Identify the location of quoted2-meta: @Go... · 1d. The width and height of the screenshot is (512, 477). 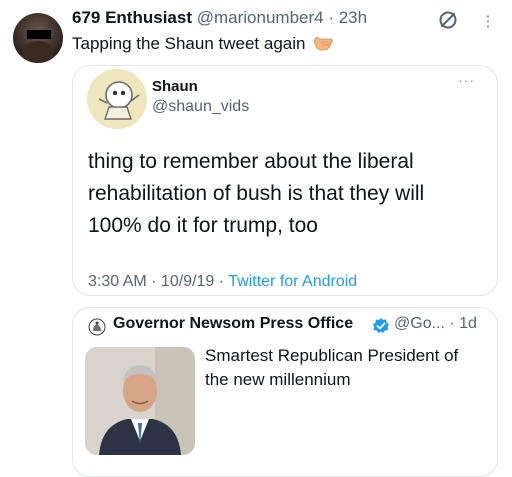
(435, 324).